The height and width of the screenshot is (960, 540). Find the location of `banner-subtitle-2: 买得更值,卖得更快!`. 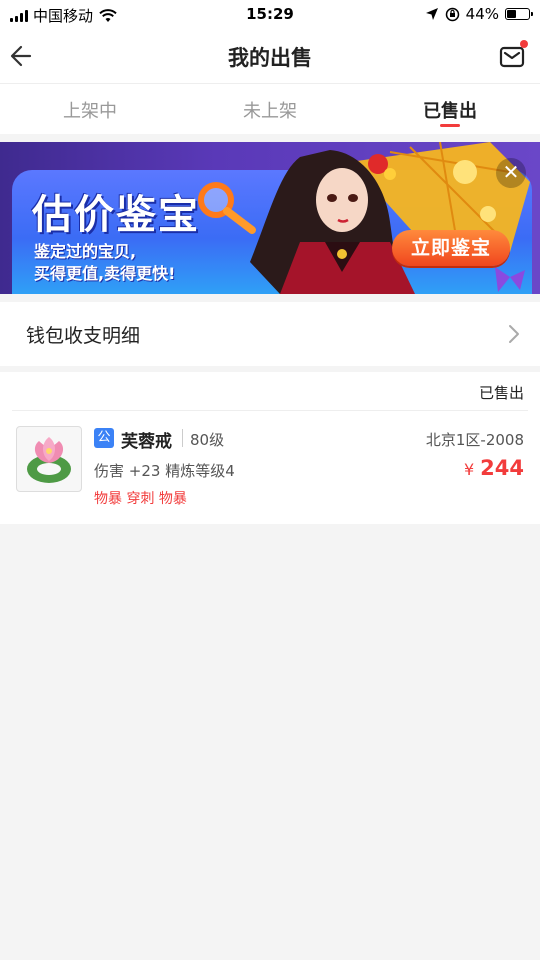

banner-subtitle-2: 买得更值,卖得更快! is located at coordinates (105, 273).